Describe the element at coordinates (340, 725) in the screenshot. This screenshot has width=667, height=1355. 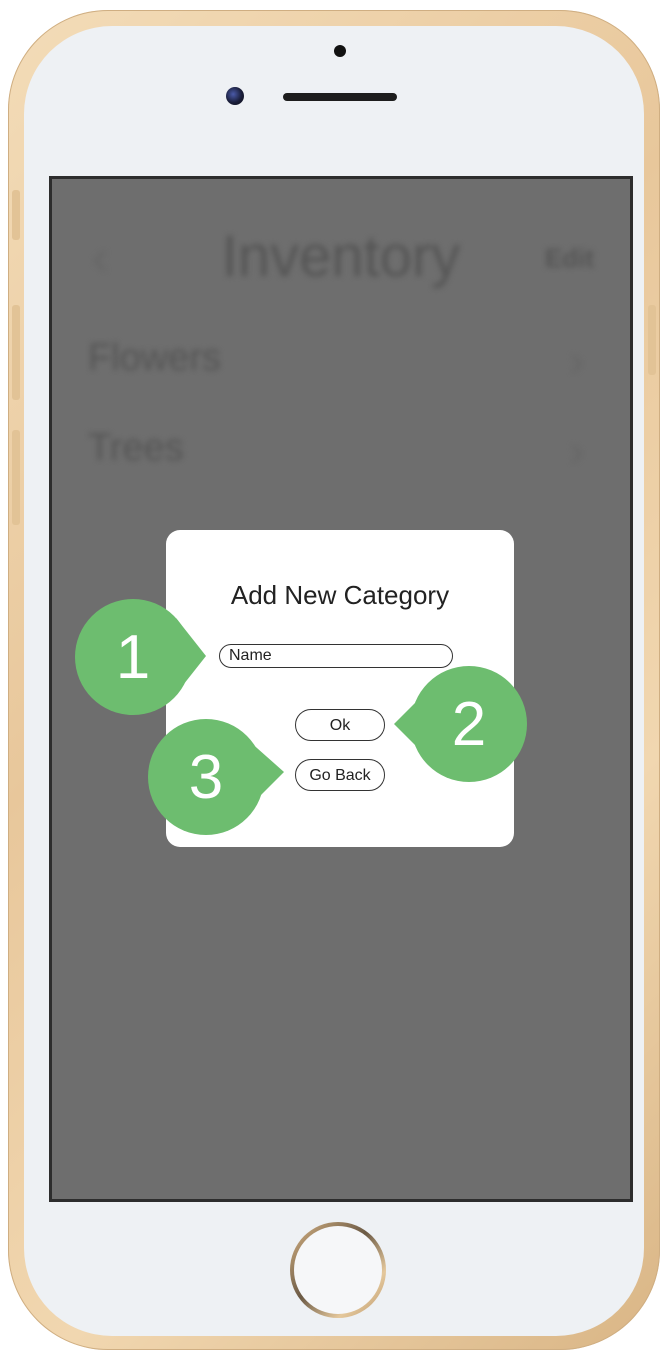
I see `ok-button: Ok` at that location.